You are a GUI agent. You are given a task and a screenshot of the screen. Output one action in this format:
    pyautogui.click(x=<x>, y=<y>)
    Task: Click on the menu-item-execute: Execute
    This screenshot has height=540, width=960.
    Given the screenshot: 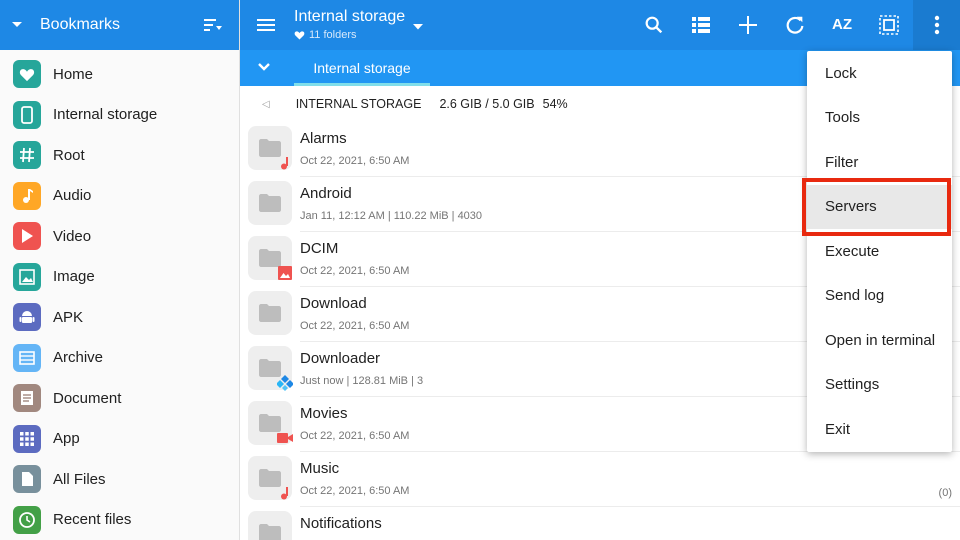 What is the action you would take?
    pyautogui.click(x=879, y=251)
    